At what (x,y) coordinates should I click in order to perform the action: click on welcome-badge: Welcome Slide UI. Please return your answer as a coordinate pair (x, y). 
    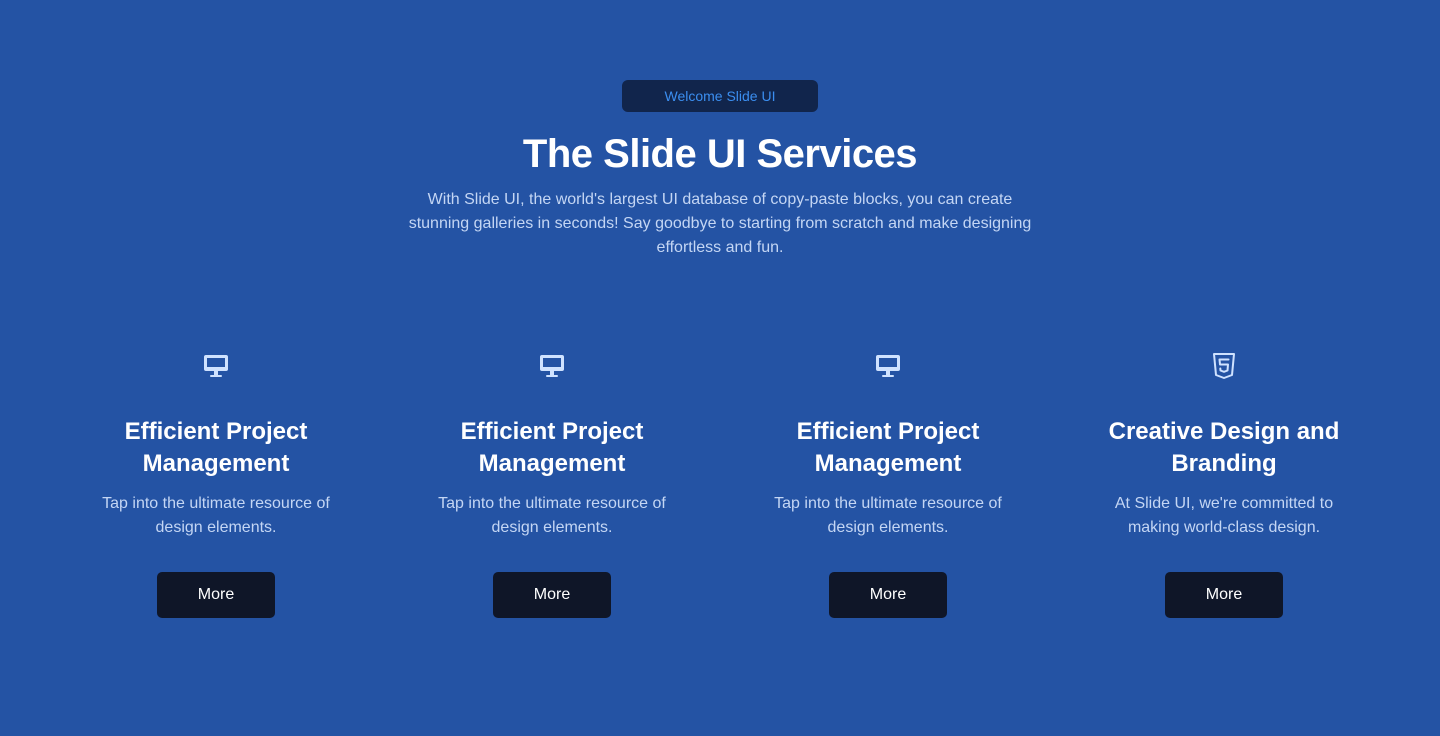
    Looking at the image, I should click on (720, 96).